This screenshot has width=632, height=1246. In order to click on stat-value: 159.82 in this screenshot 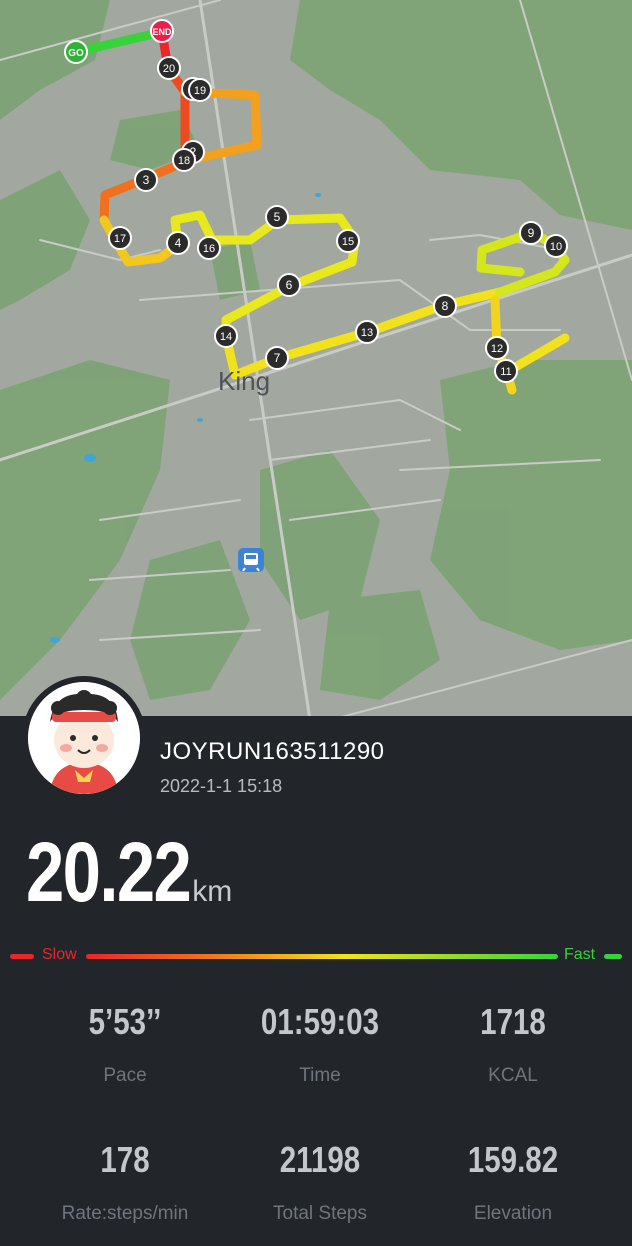, I will do `click(513, 1159)`.